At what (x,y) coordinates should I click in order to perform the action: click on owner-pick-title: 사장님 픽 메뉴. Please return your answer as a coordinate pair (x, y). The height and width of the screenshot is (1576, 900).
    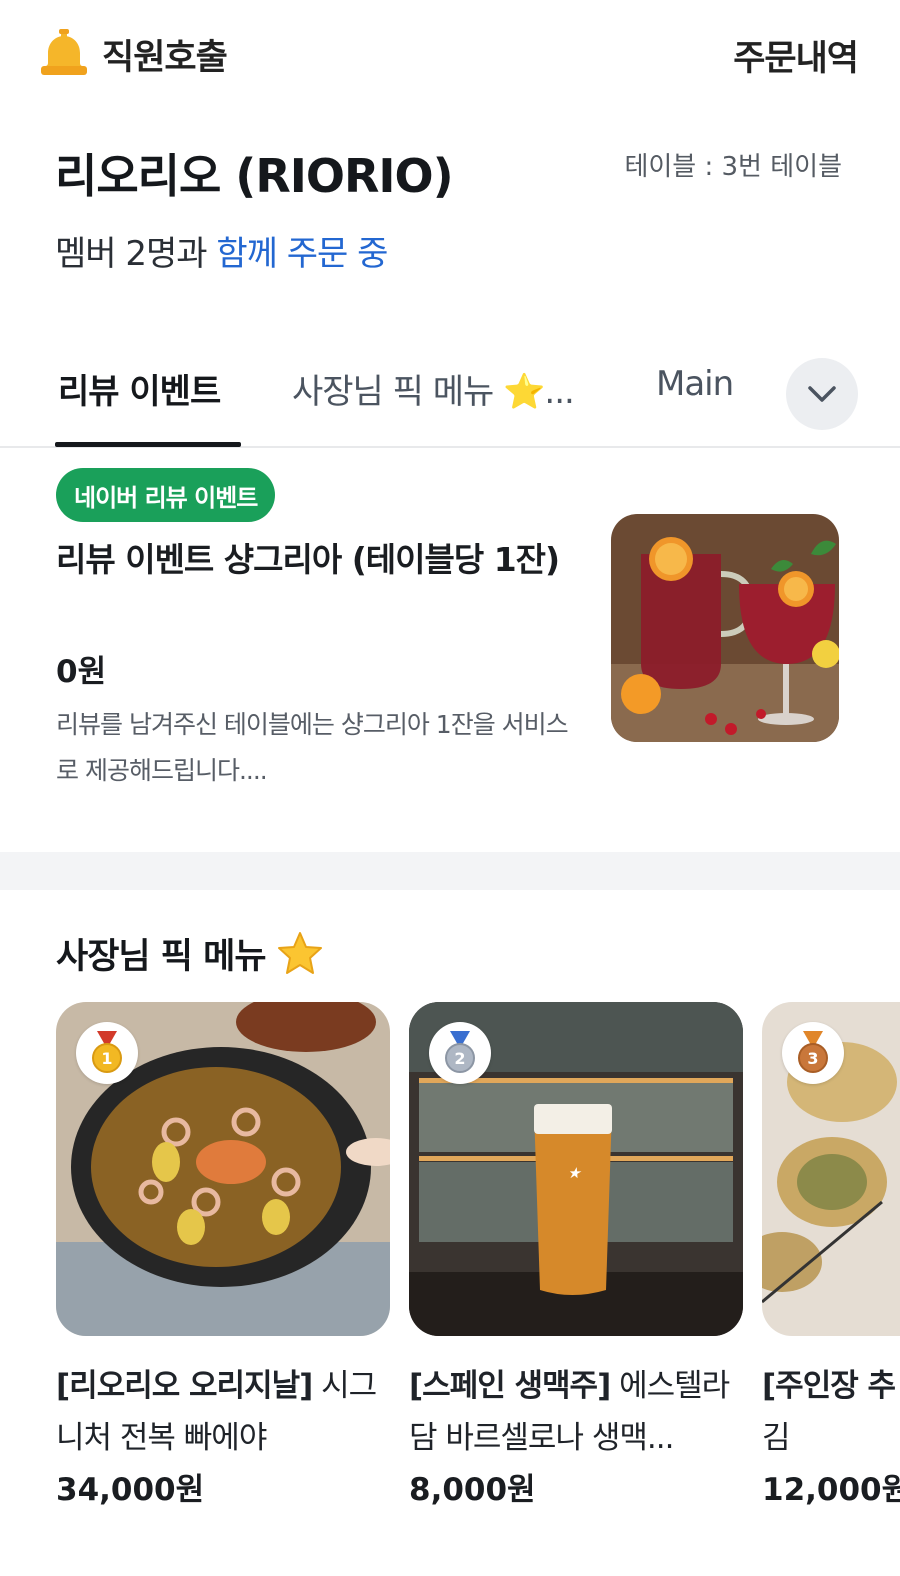
    Looking at the image, I should click on (190, 953).